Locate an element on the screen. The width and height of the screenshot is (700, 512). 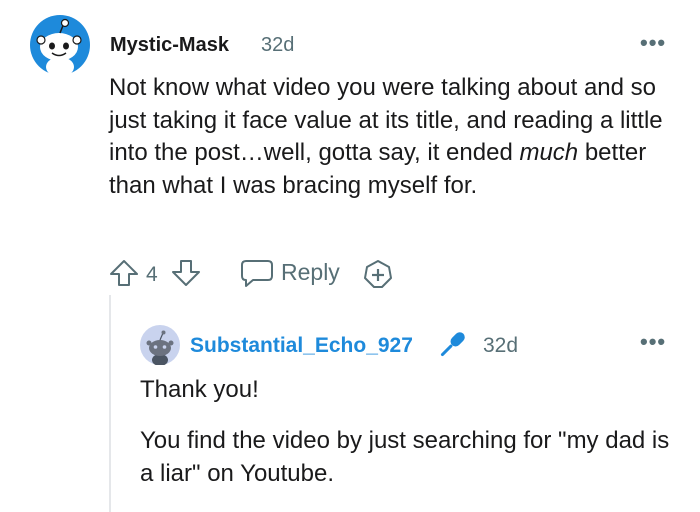
speech-bubble-icon is located at coordinates (257, 273).